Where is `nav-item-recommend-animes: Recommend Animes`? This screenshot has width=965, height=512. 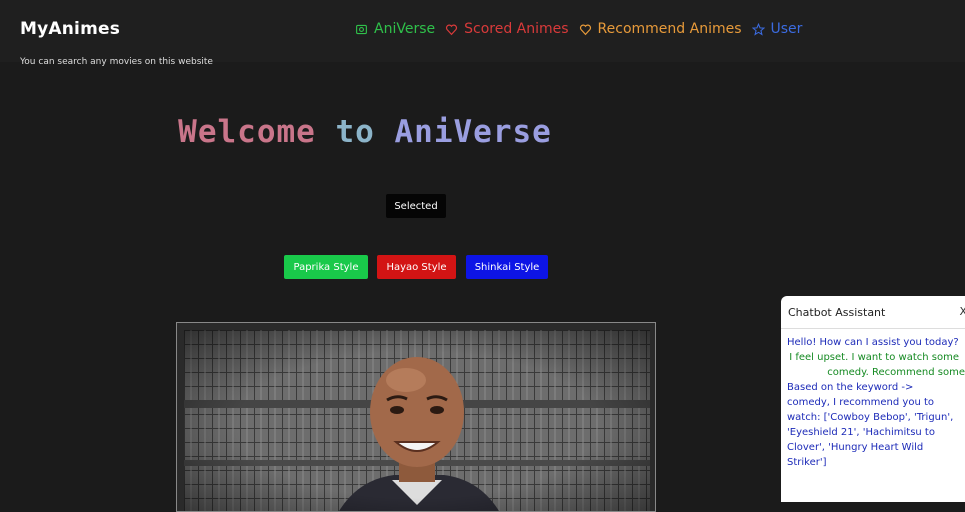 nav-item-recommend-animes: Recommend Animes is located at coordinates (660, 29).